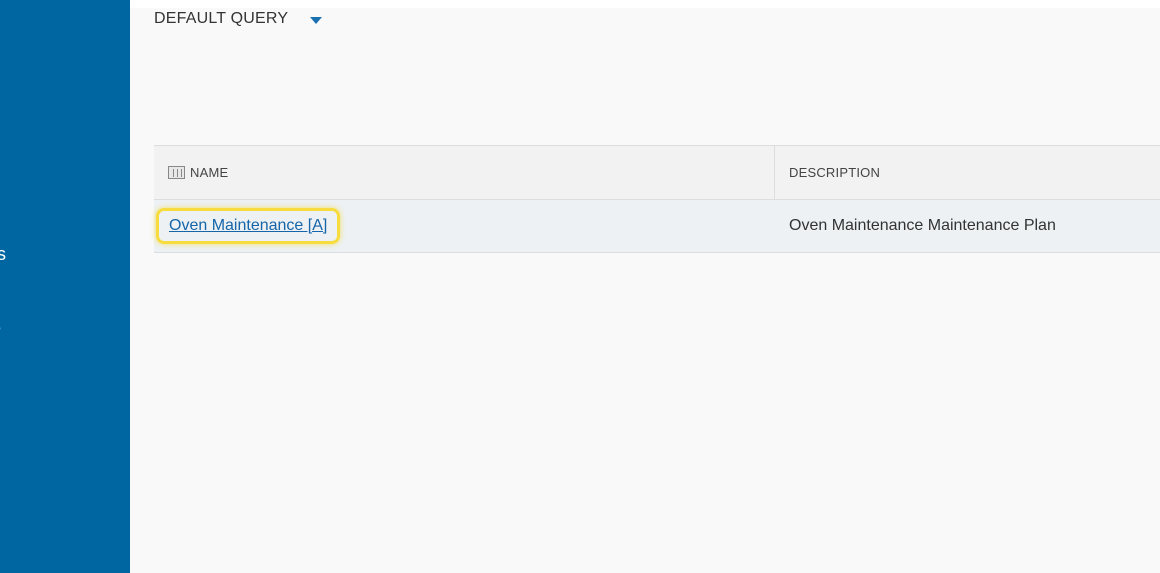  What do you see at coordinates (3, 254) in the screenshot?
I see `sidebar-item-partial-1: cs` at bounding box center [3, 254].